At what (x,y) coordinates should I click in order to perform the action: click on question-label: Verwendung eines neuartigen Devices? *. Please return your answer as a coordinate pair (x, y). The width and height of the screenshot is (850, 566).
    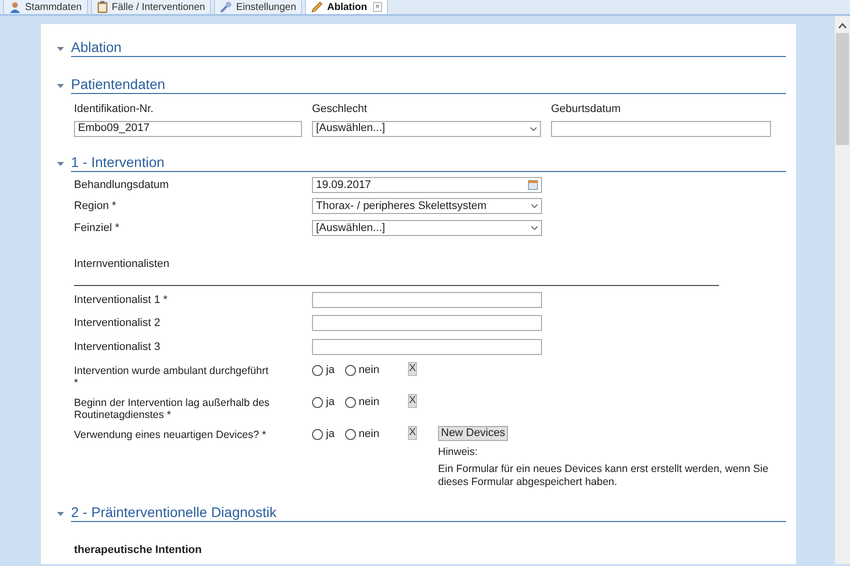
    Looking at the image, I should click on (171, 435).